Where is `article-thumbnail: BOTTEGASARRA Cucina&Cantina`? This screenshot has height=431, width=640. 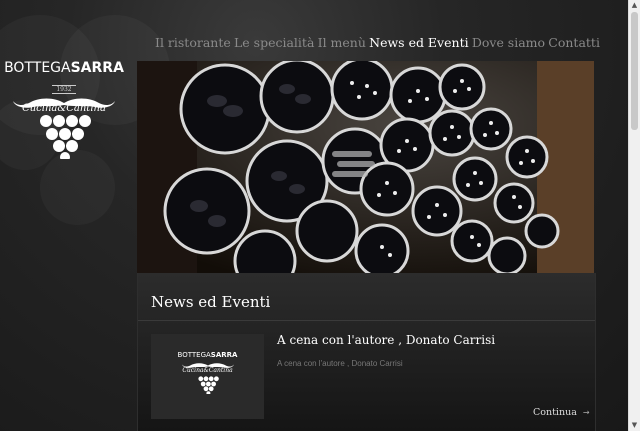
article-thumbnail: BOTTEGASARRA Cucina&Cantina is located at coordinates (207, 376).